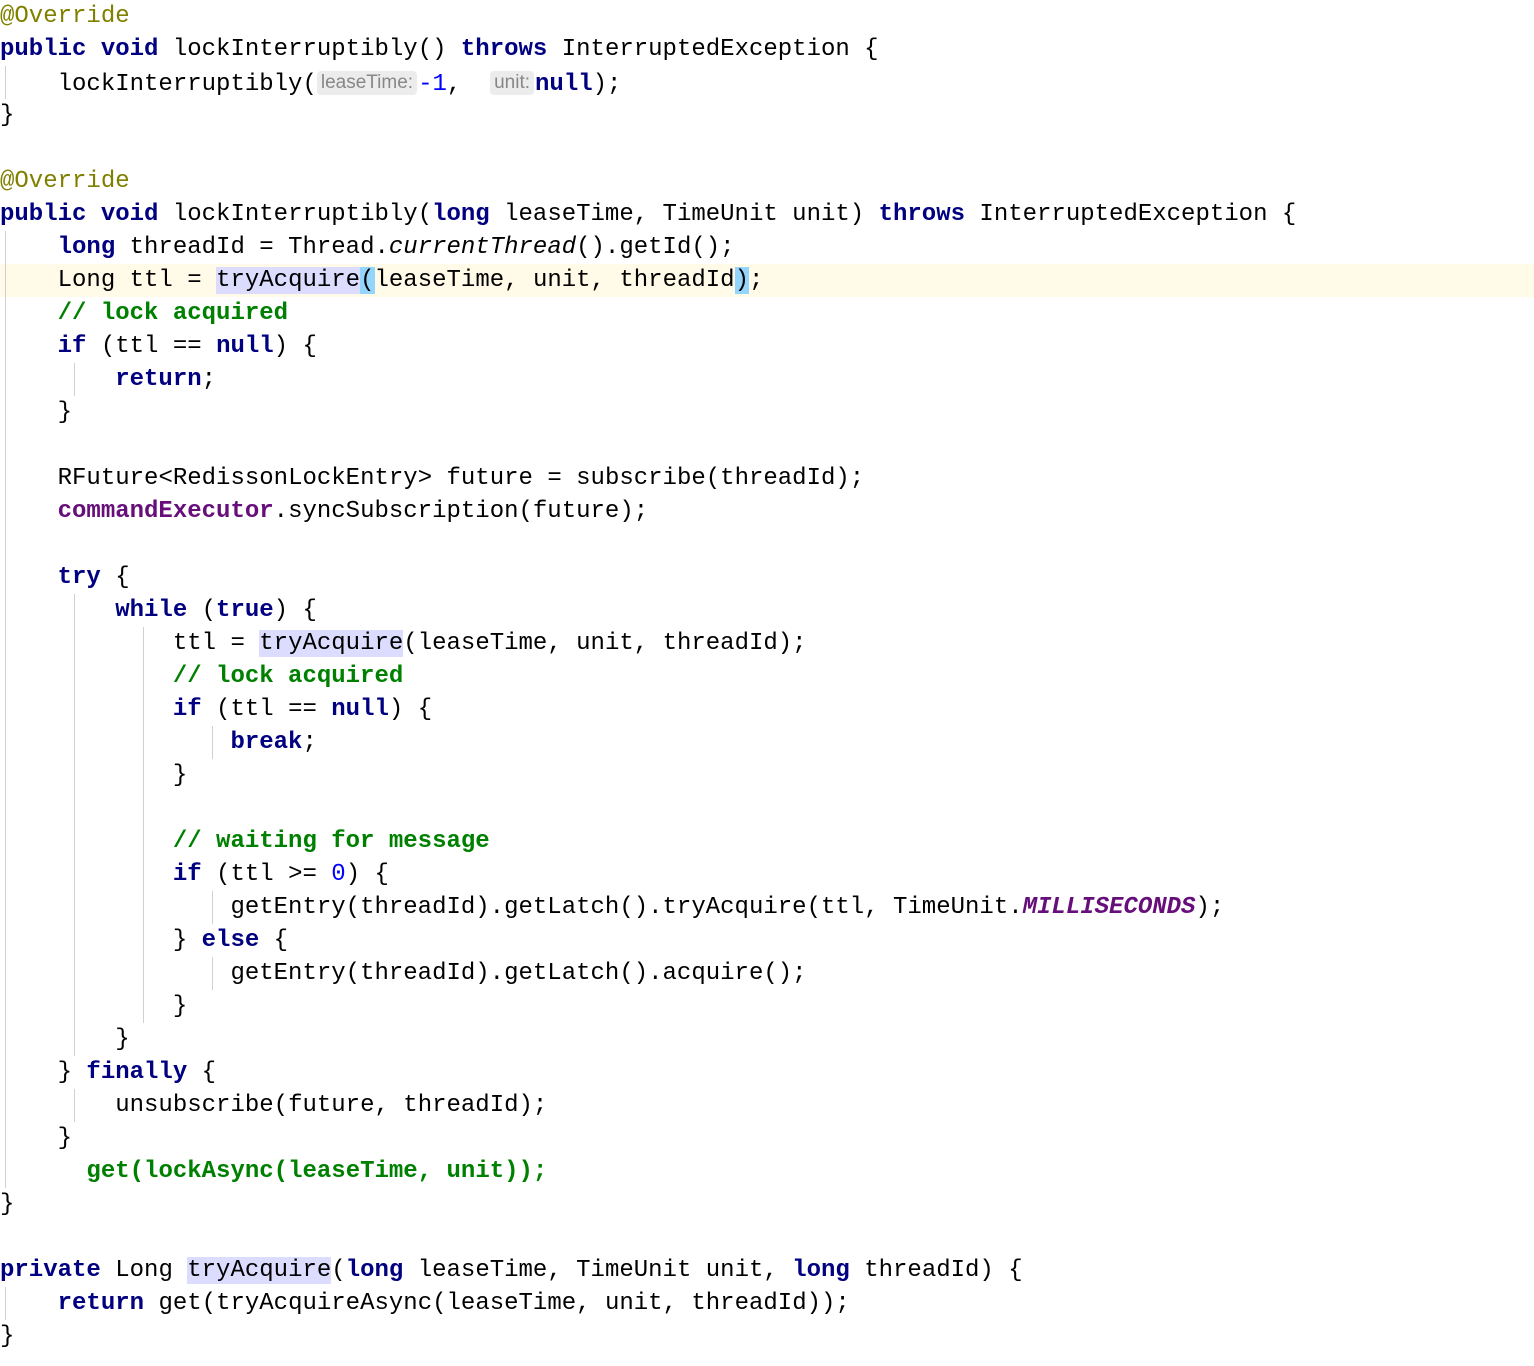 This screenshot has height=1366, width=1534. What do you see at coordinates (767, 1105) in the screenshot?
I see `code-line: unsubscribe(future, threadId);` at bounding box center [767, 1105].